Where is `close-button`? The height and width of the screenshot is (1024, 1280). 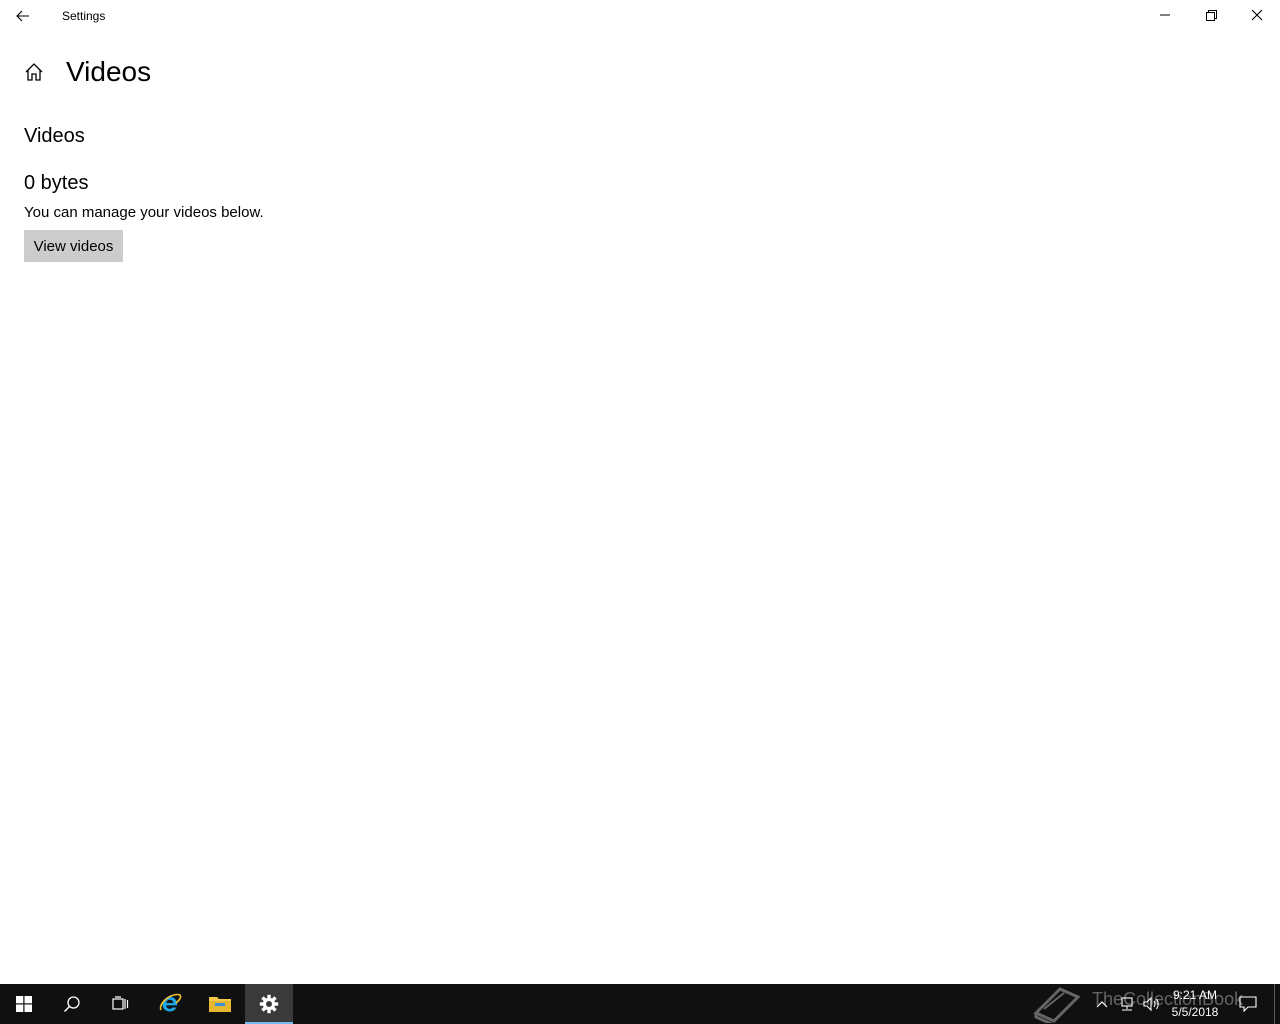 close-button is located at coordinates (1257, 15).